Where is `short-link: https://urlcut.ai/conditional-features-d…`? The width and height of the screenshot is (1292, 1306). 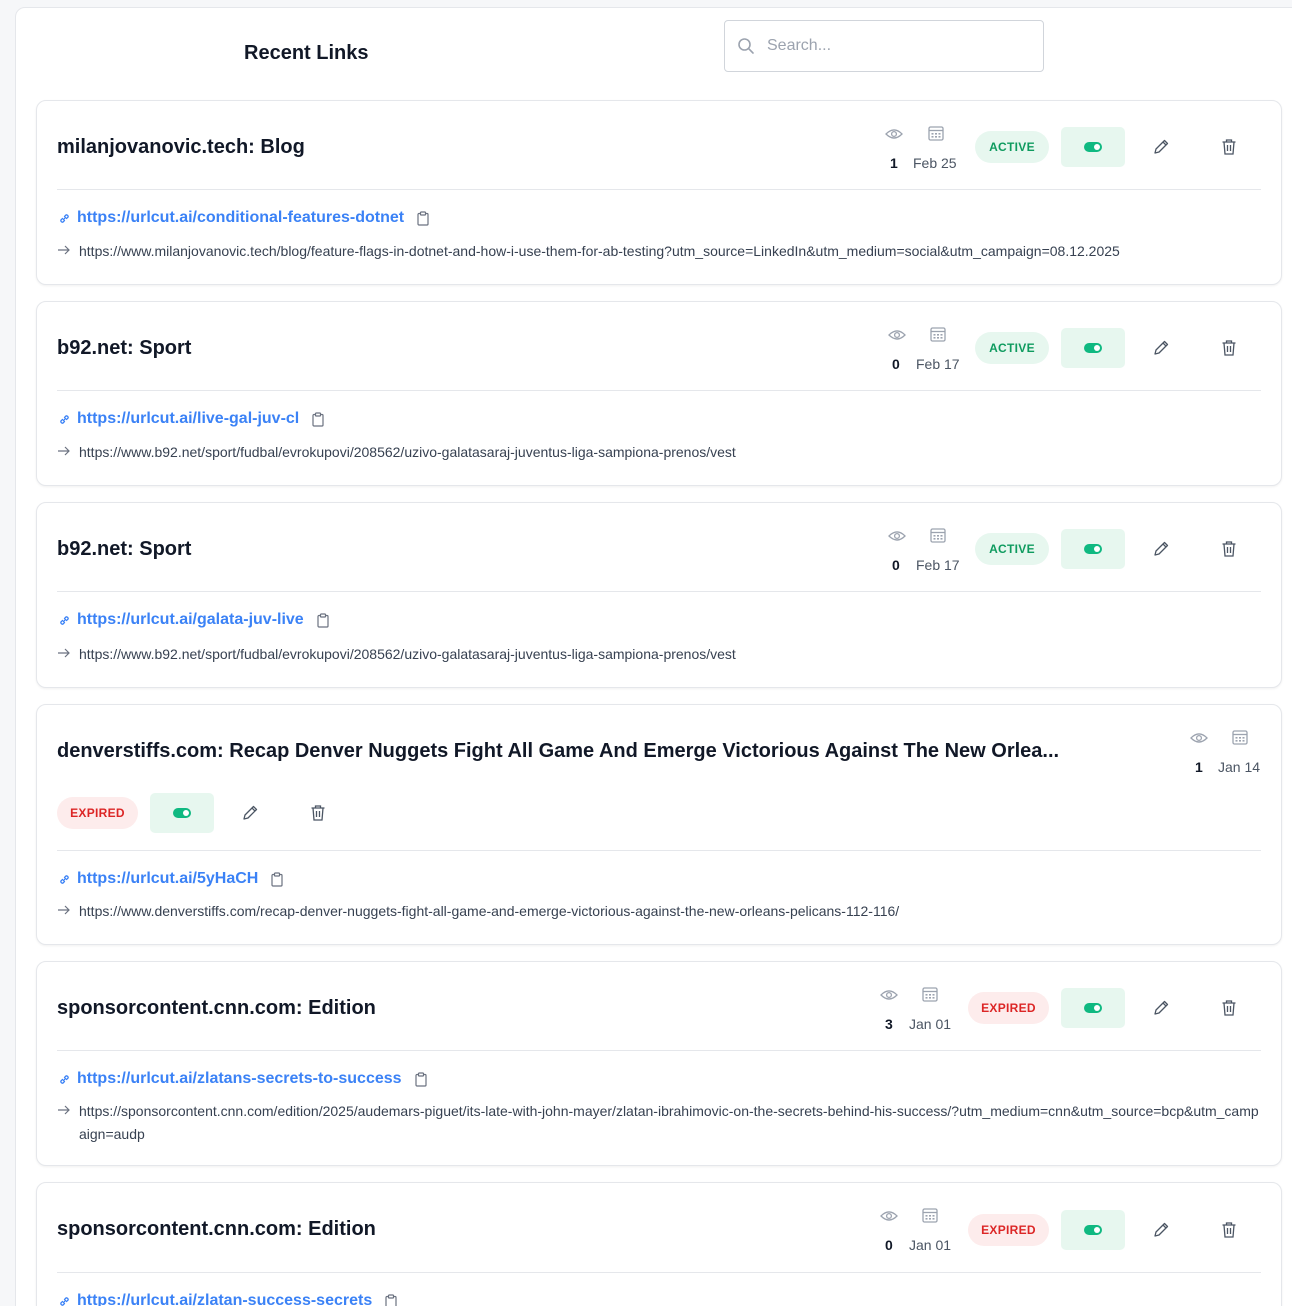
short-link: https://urlcut.ai/conditional-features-d… is located at coordinates (240, 218).